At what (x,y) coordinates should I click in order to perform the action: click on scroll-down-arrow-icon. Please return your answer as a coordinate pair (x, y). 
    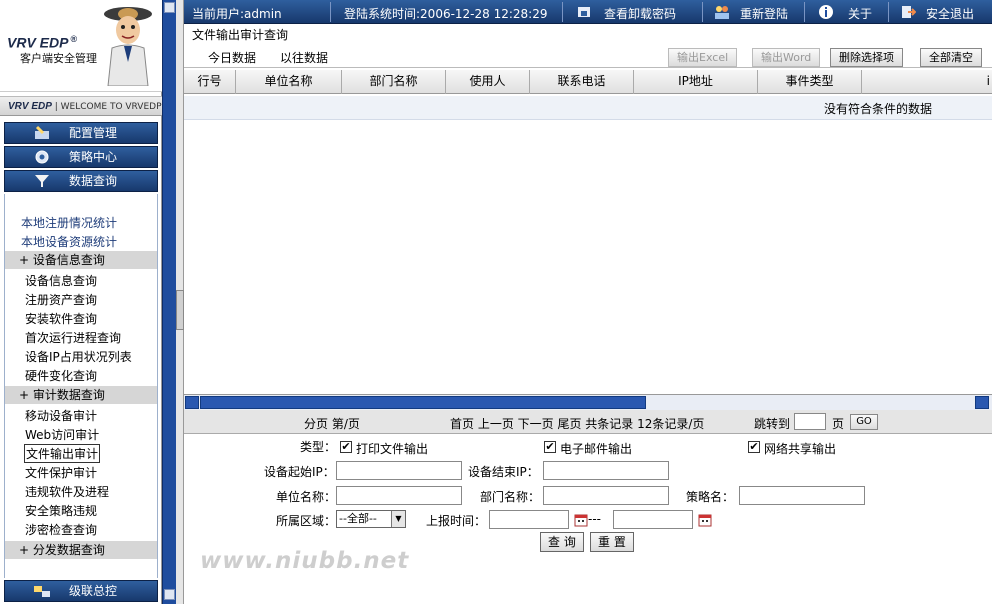
    Looking at the image, I should click on (169, 594).